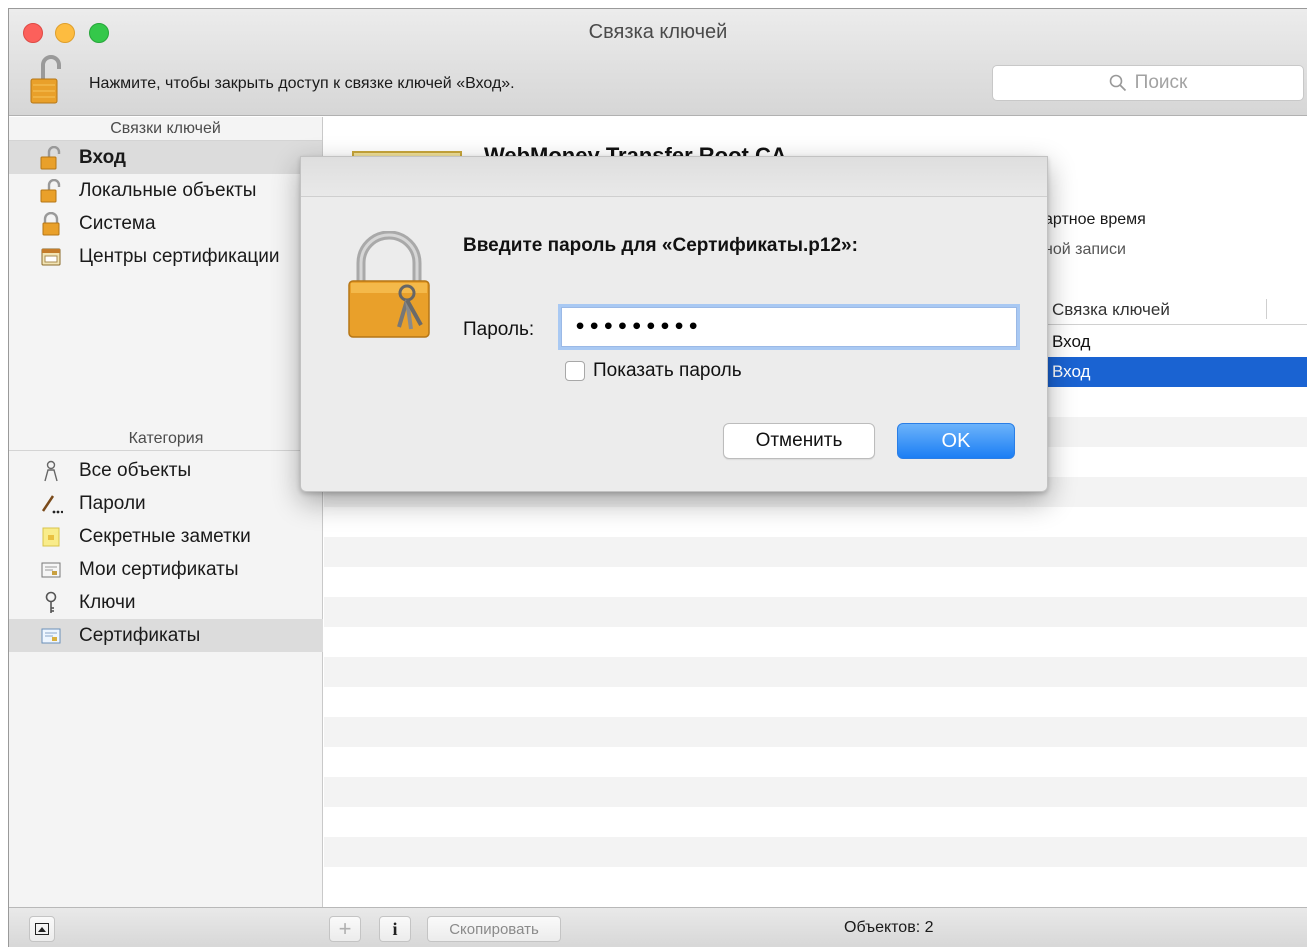  I want to click on search-placeholder: Поиск, so click(1161, 82).